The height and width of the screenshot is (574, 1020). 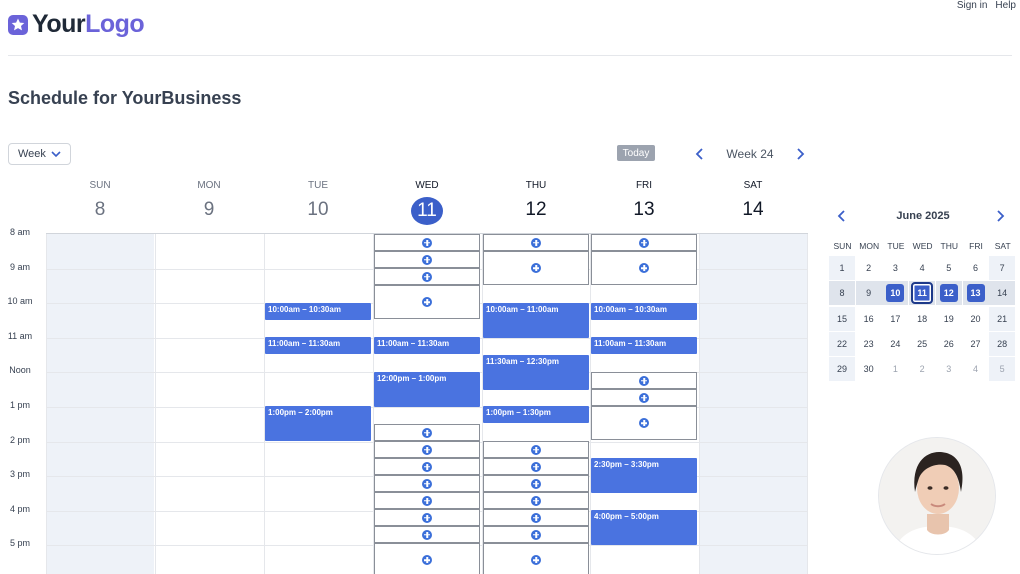 I want to click on mini-date: 6, so click(x=976, y=268).